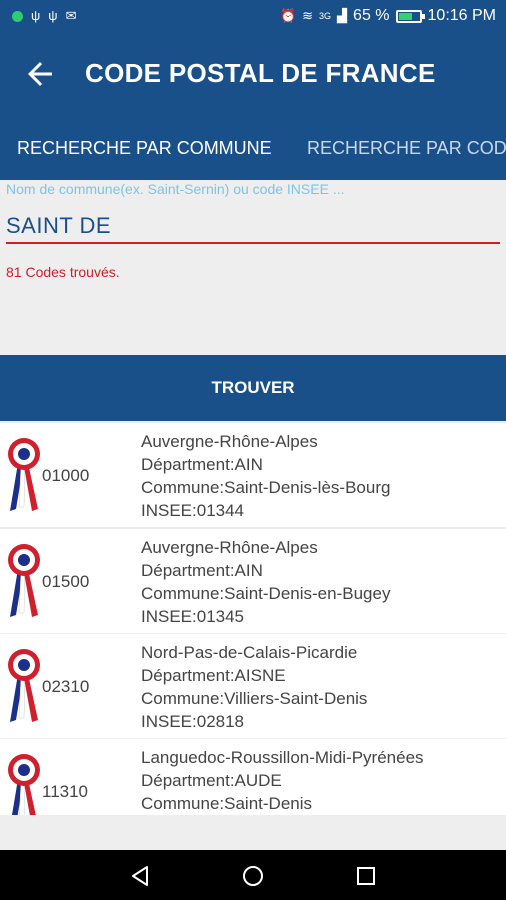 This screenshot has height=900, width=506. What do you see at coordinates (63, 272) in the screenshot?
I see `result-count: 81 Codes trouvés.` at bounding box center [63, 272].